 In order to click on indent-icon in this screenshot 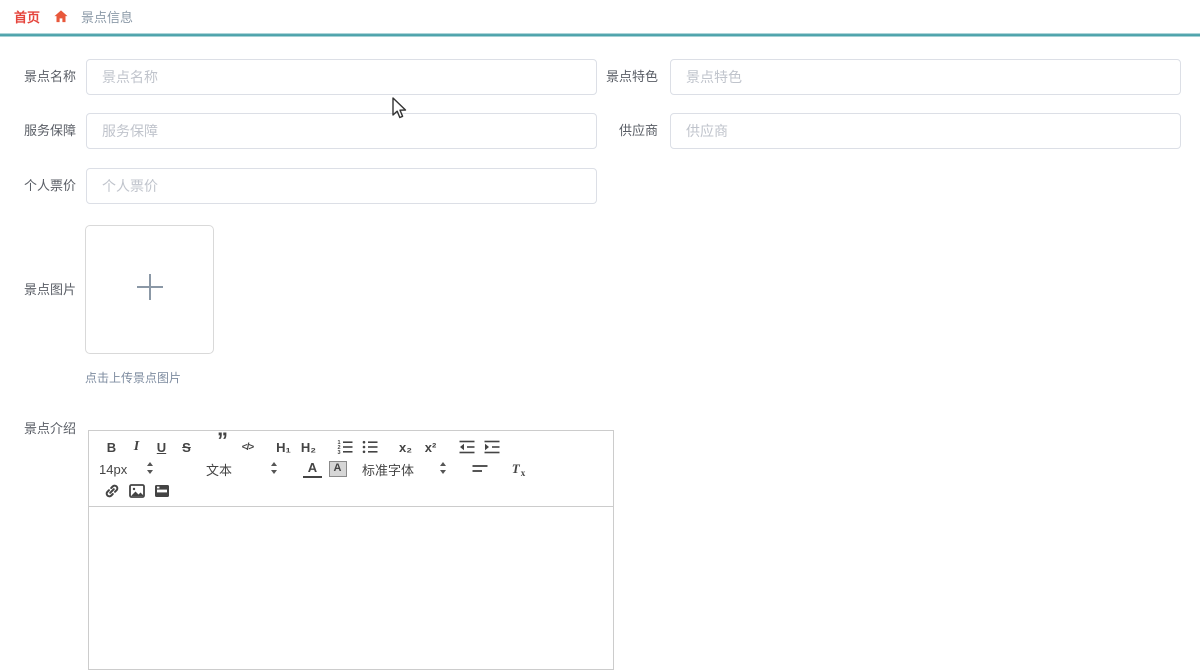, I will do `click(492, 447)`.